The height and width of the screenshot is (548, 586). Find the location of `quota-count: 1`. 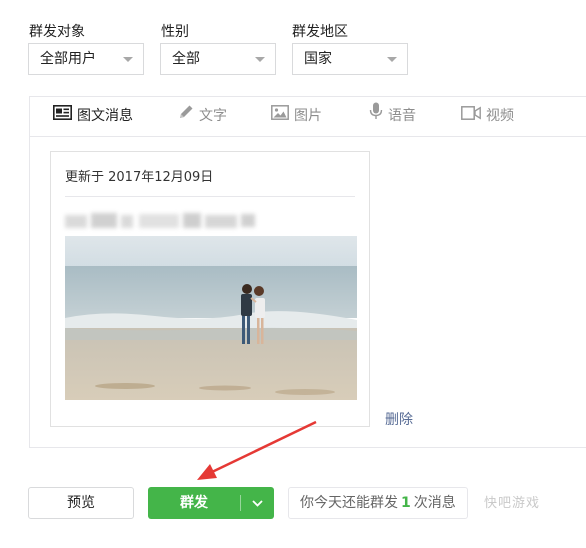

quota-count: 1 is located at coordinates (406, 503).